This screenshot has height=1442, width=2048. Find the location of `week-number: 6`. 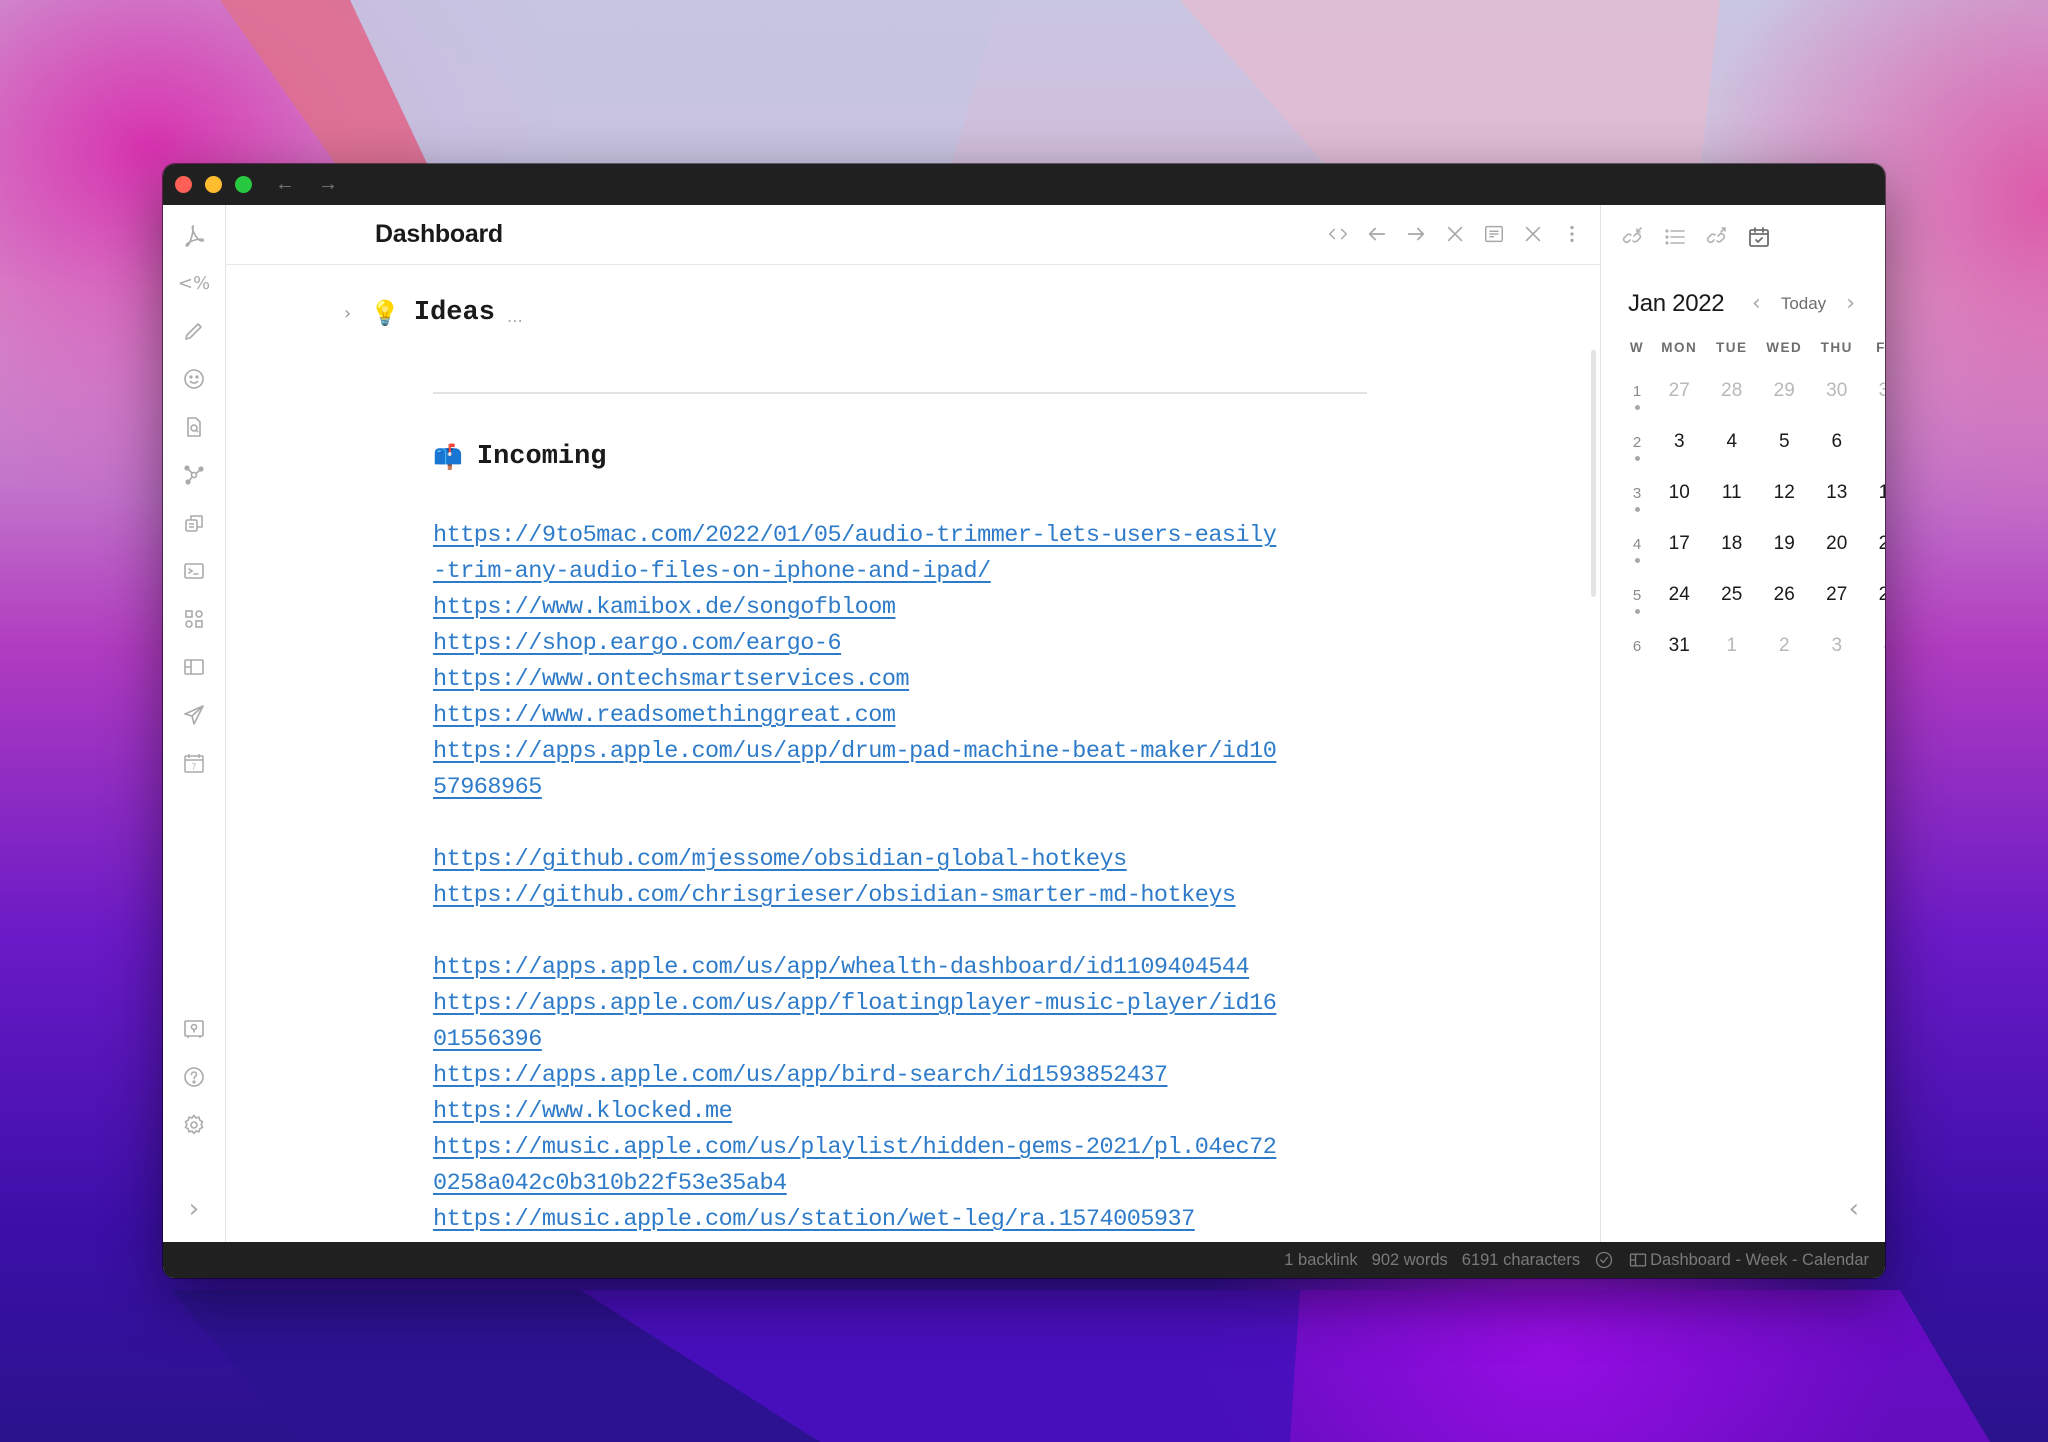

week-number: 6 is located at coordinates (1637, 642).